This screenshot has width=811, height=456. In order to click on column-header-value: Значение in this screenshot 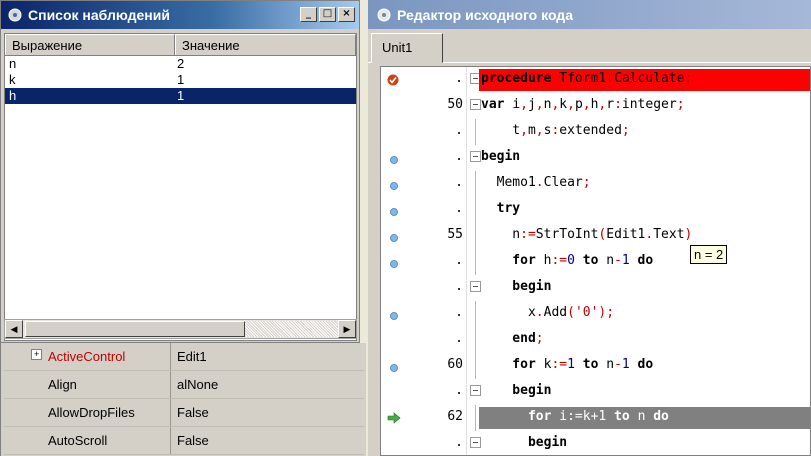, I will do `click(265, 44)`.